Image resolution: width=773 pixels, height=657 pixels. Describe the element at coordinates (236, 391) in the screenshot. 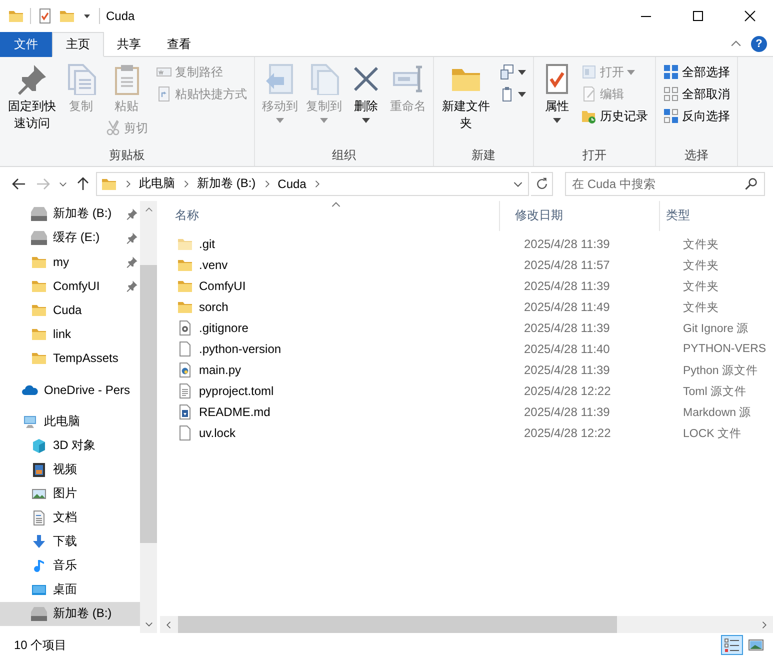

I see `file-name: pyproject.toml` at that location.